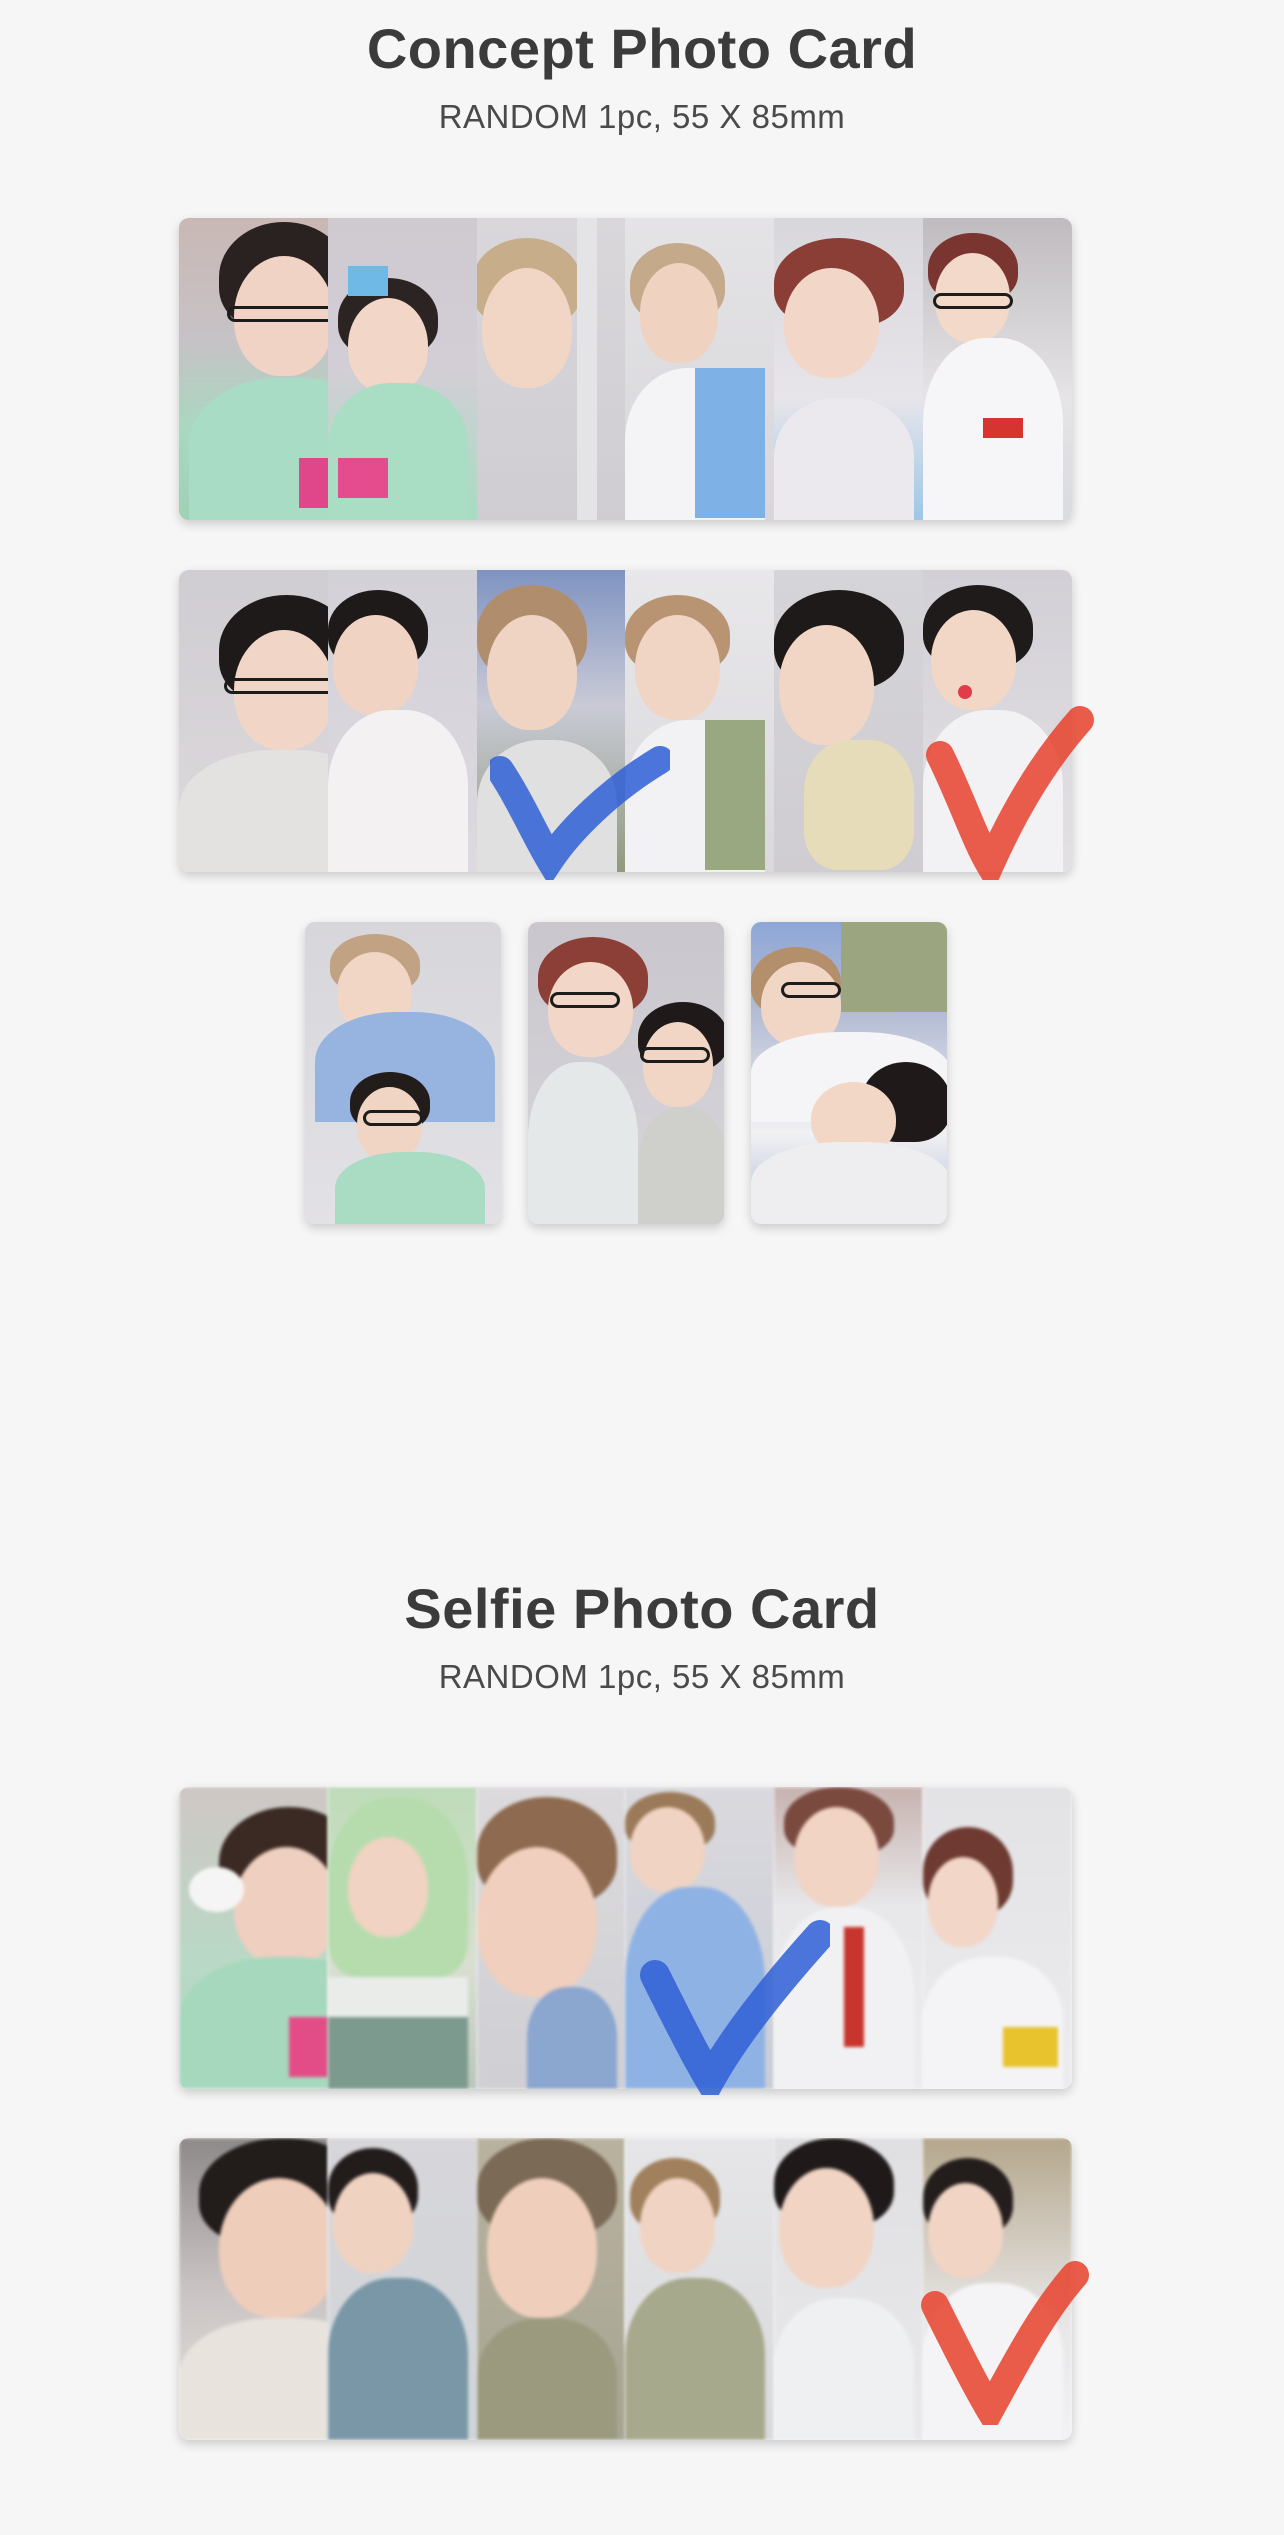 The width and height of the screenshot is (1284, 2535). What do you see at coordinates (642, 1608) in the screenshot?
I see `selfie-photo-card-title: Selfie Photo Card` at bounding box center [642, 1608].